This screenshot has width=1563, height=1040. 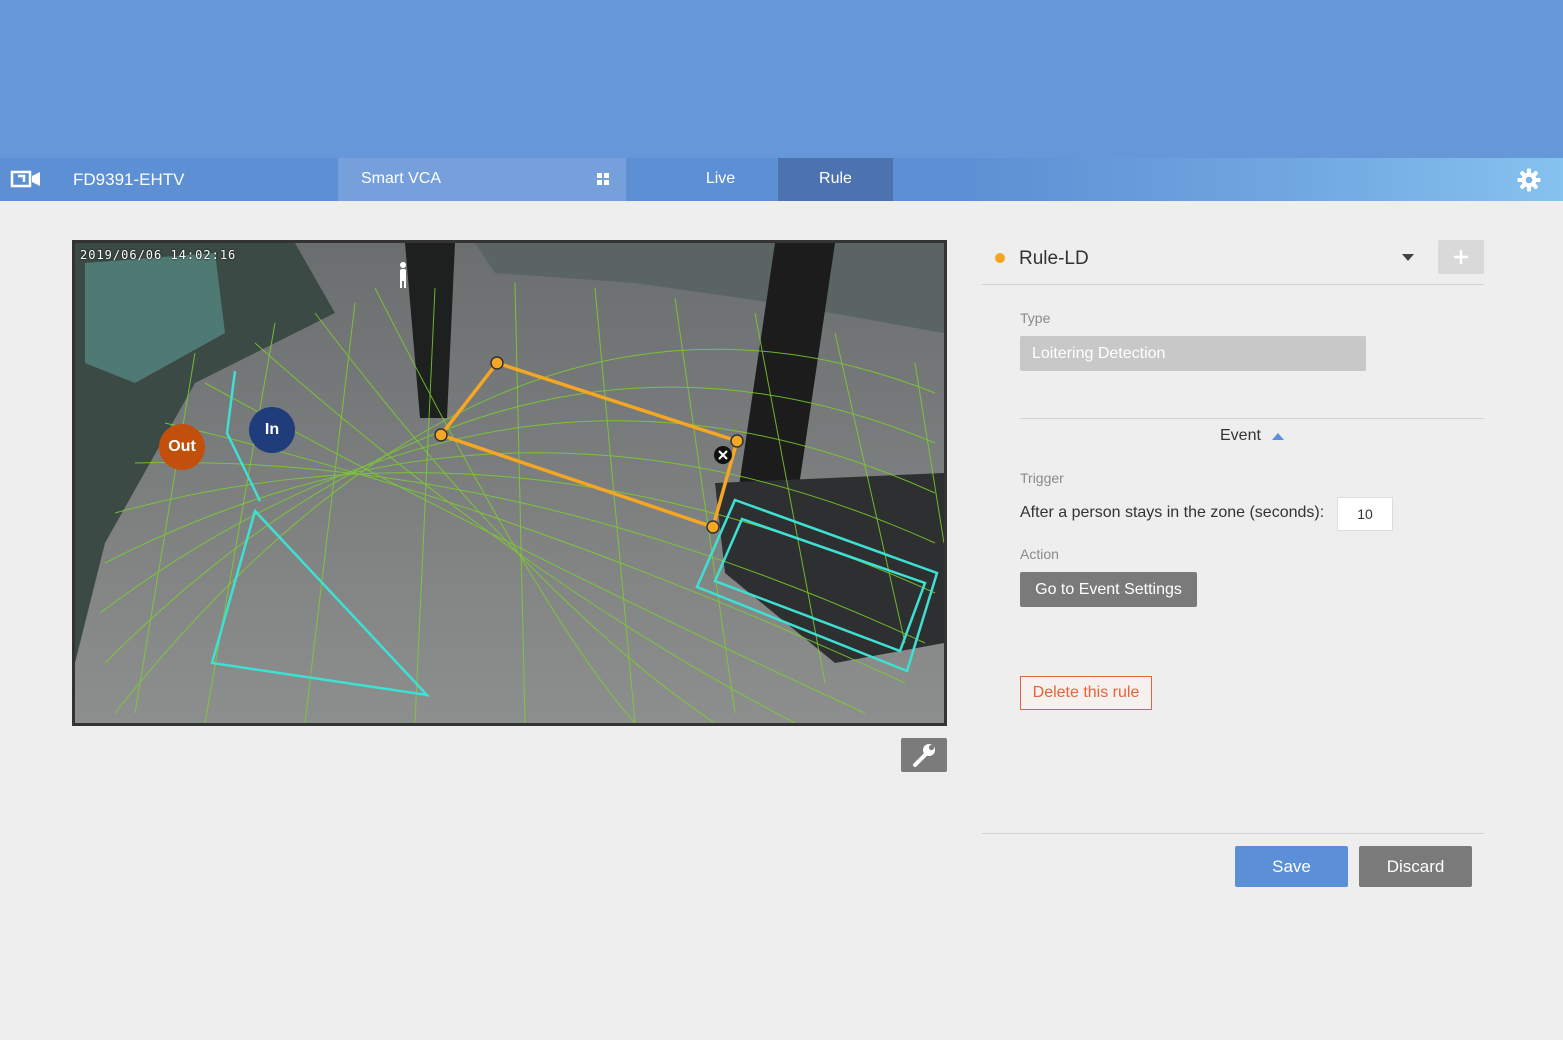 I want to click on save-button: Save, so click(x=1291, y=866).